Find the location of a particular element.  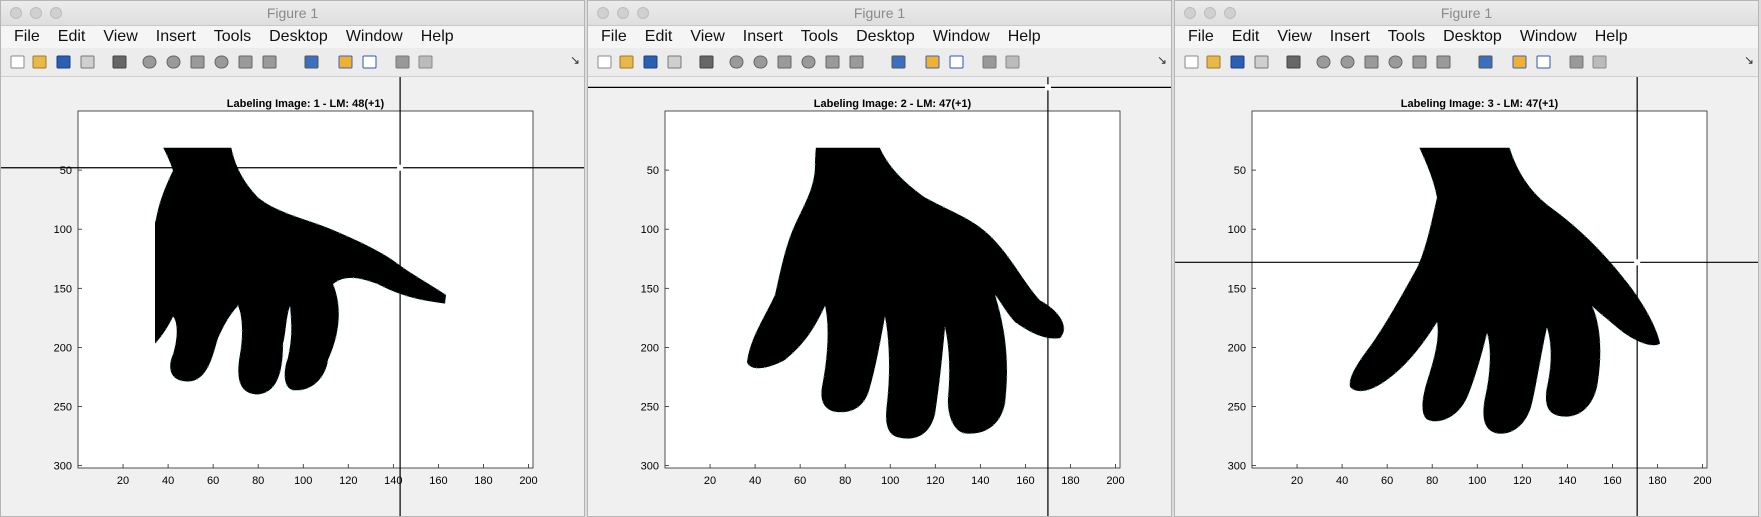

x-tick-label: 80 is located at coordinates (845, 481).